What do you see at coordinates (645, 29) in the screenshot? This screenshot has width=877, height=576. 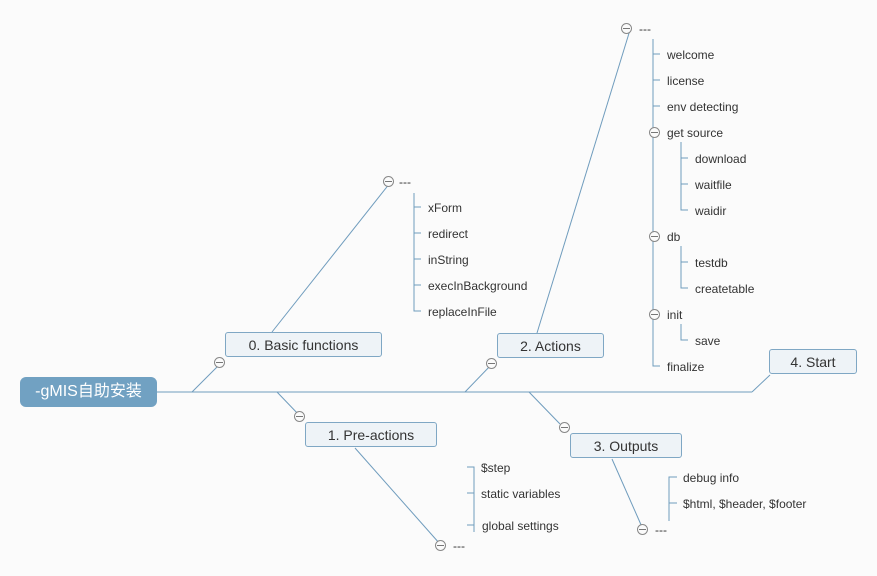 I see `group-label-actions: ---` at bounding box center [645, 29].